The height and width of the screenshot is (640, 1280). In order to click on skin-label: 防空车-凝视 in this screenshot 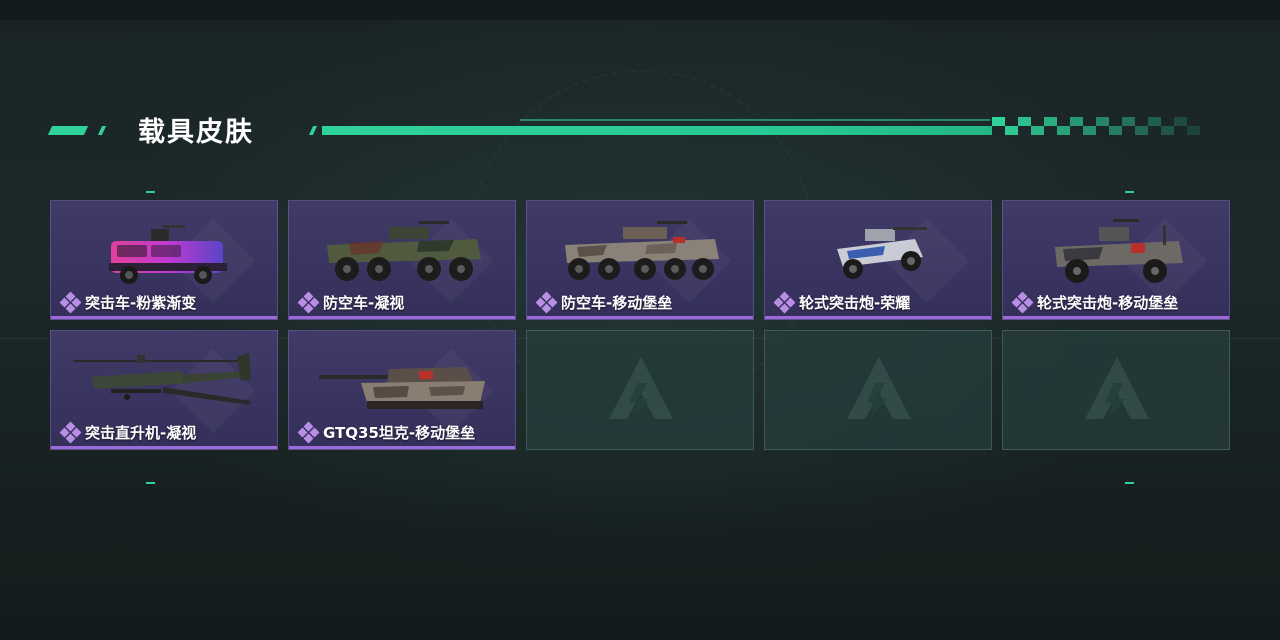, I will do `click(351, 302)`.